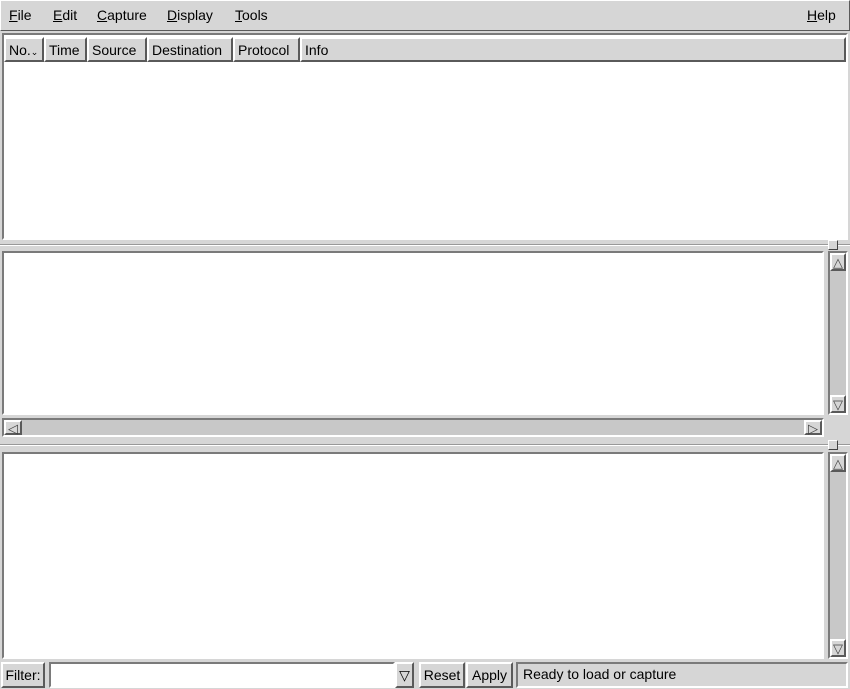  What do you see at coordinates (20, 15) in the screenshot?
I see `menu-file: File` at bounding box center [20, 15].